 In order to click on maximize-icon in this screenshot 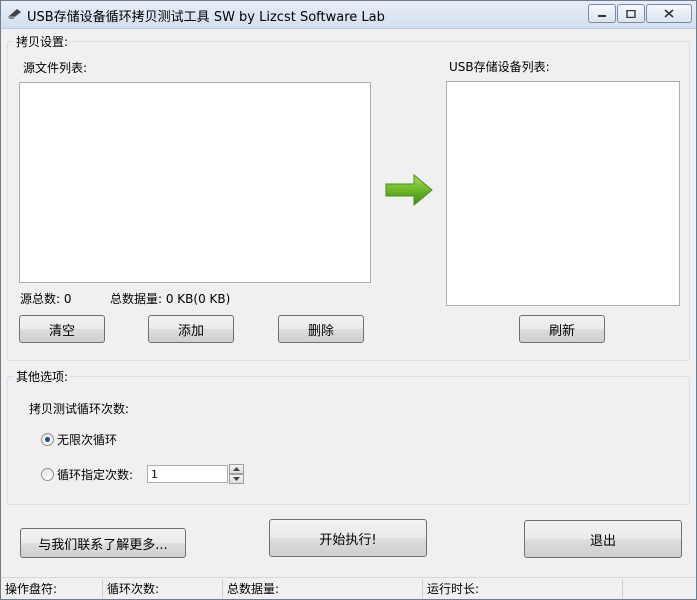, I will do `click(631, 13)`.